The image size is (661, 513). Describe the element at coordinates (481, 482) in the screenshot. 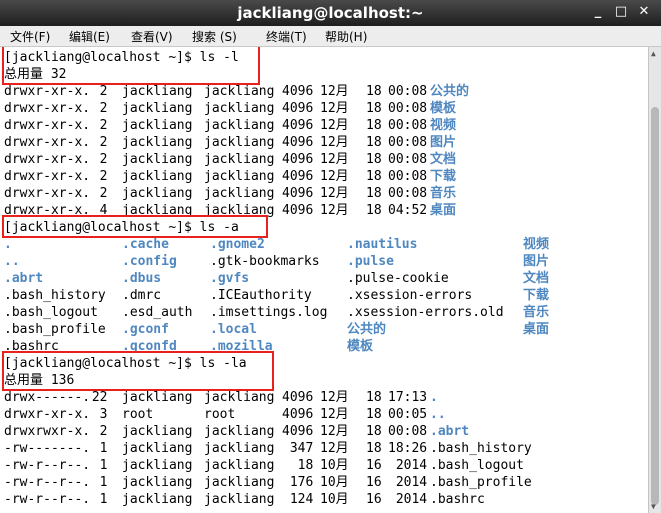

I see `file-name: .bash_profile` at that location.